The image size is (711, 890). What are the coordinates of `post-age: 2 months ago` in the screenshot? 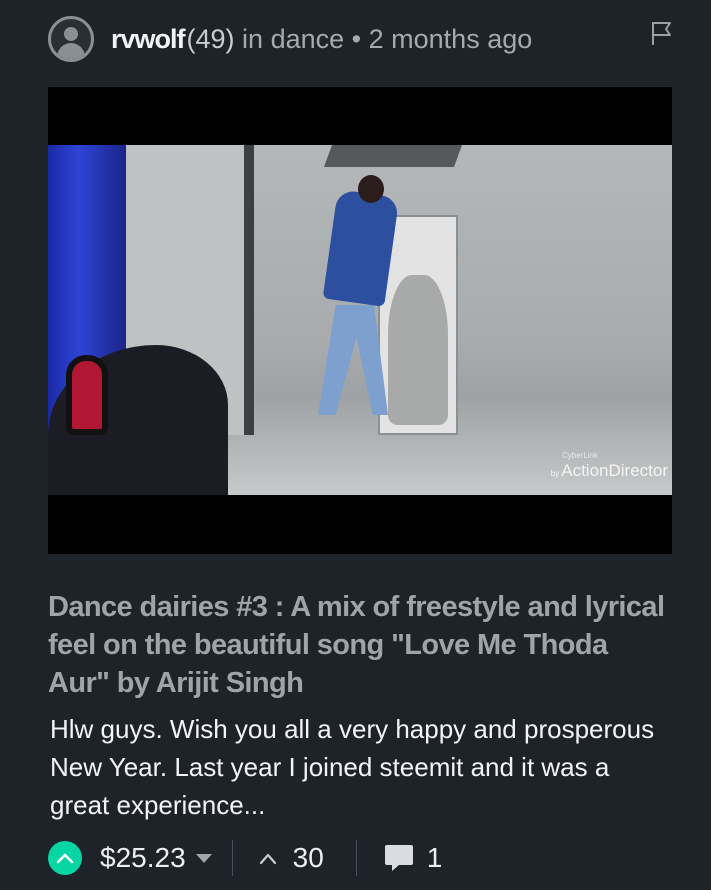 It's located at (451, 39).